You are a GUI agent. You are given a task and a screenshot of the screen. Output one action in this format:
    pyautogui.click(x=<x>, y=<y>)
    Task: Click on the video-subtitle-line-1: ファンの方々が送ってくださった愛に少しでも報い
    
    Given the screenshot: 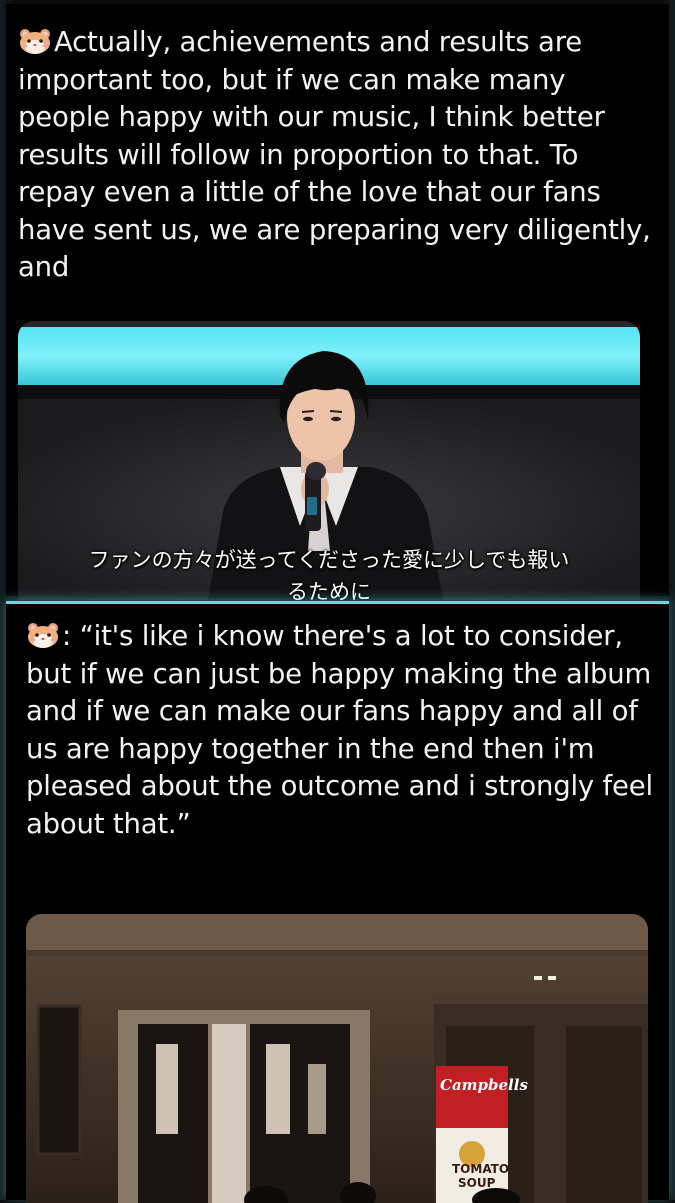 What is the action you would take?
    pyautogui.click(x=329, y=560)
    